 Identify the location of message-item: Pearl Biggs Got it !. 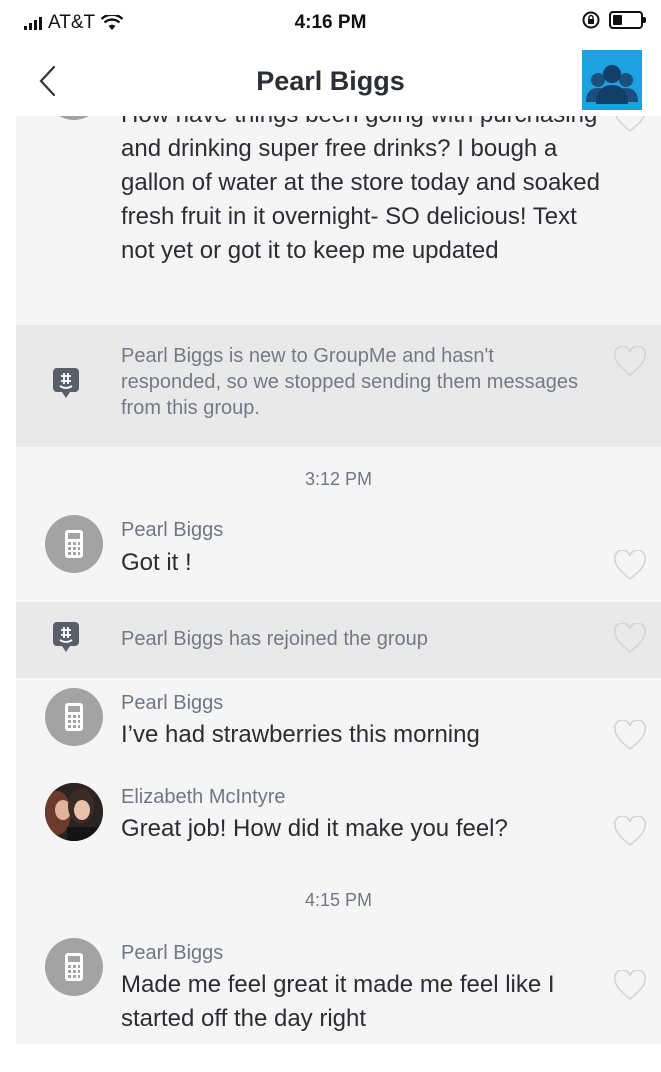
(338, 554).